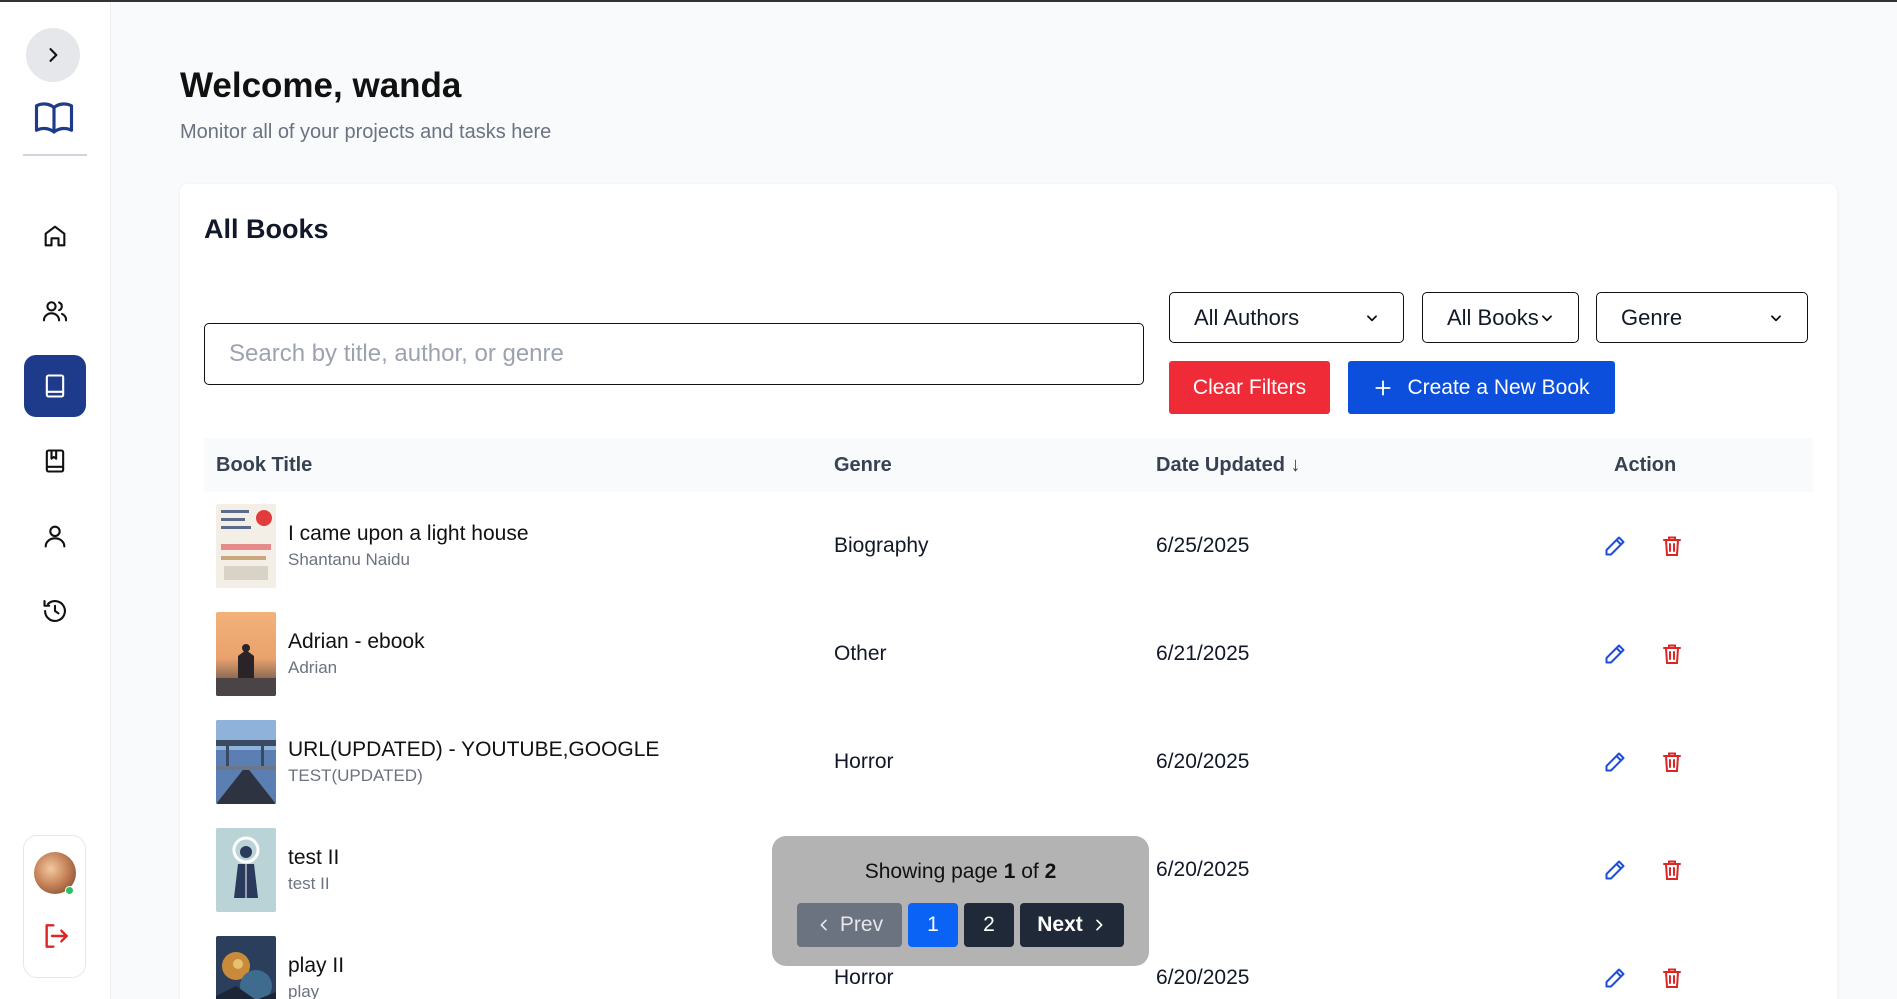 The width and height of the screenshot is (1897, 999). What do you see at coordinates (55, 500) in the screenshot?
I see `sidebar` at bounding box center [55, 500].